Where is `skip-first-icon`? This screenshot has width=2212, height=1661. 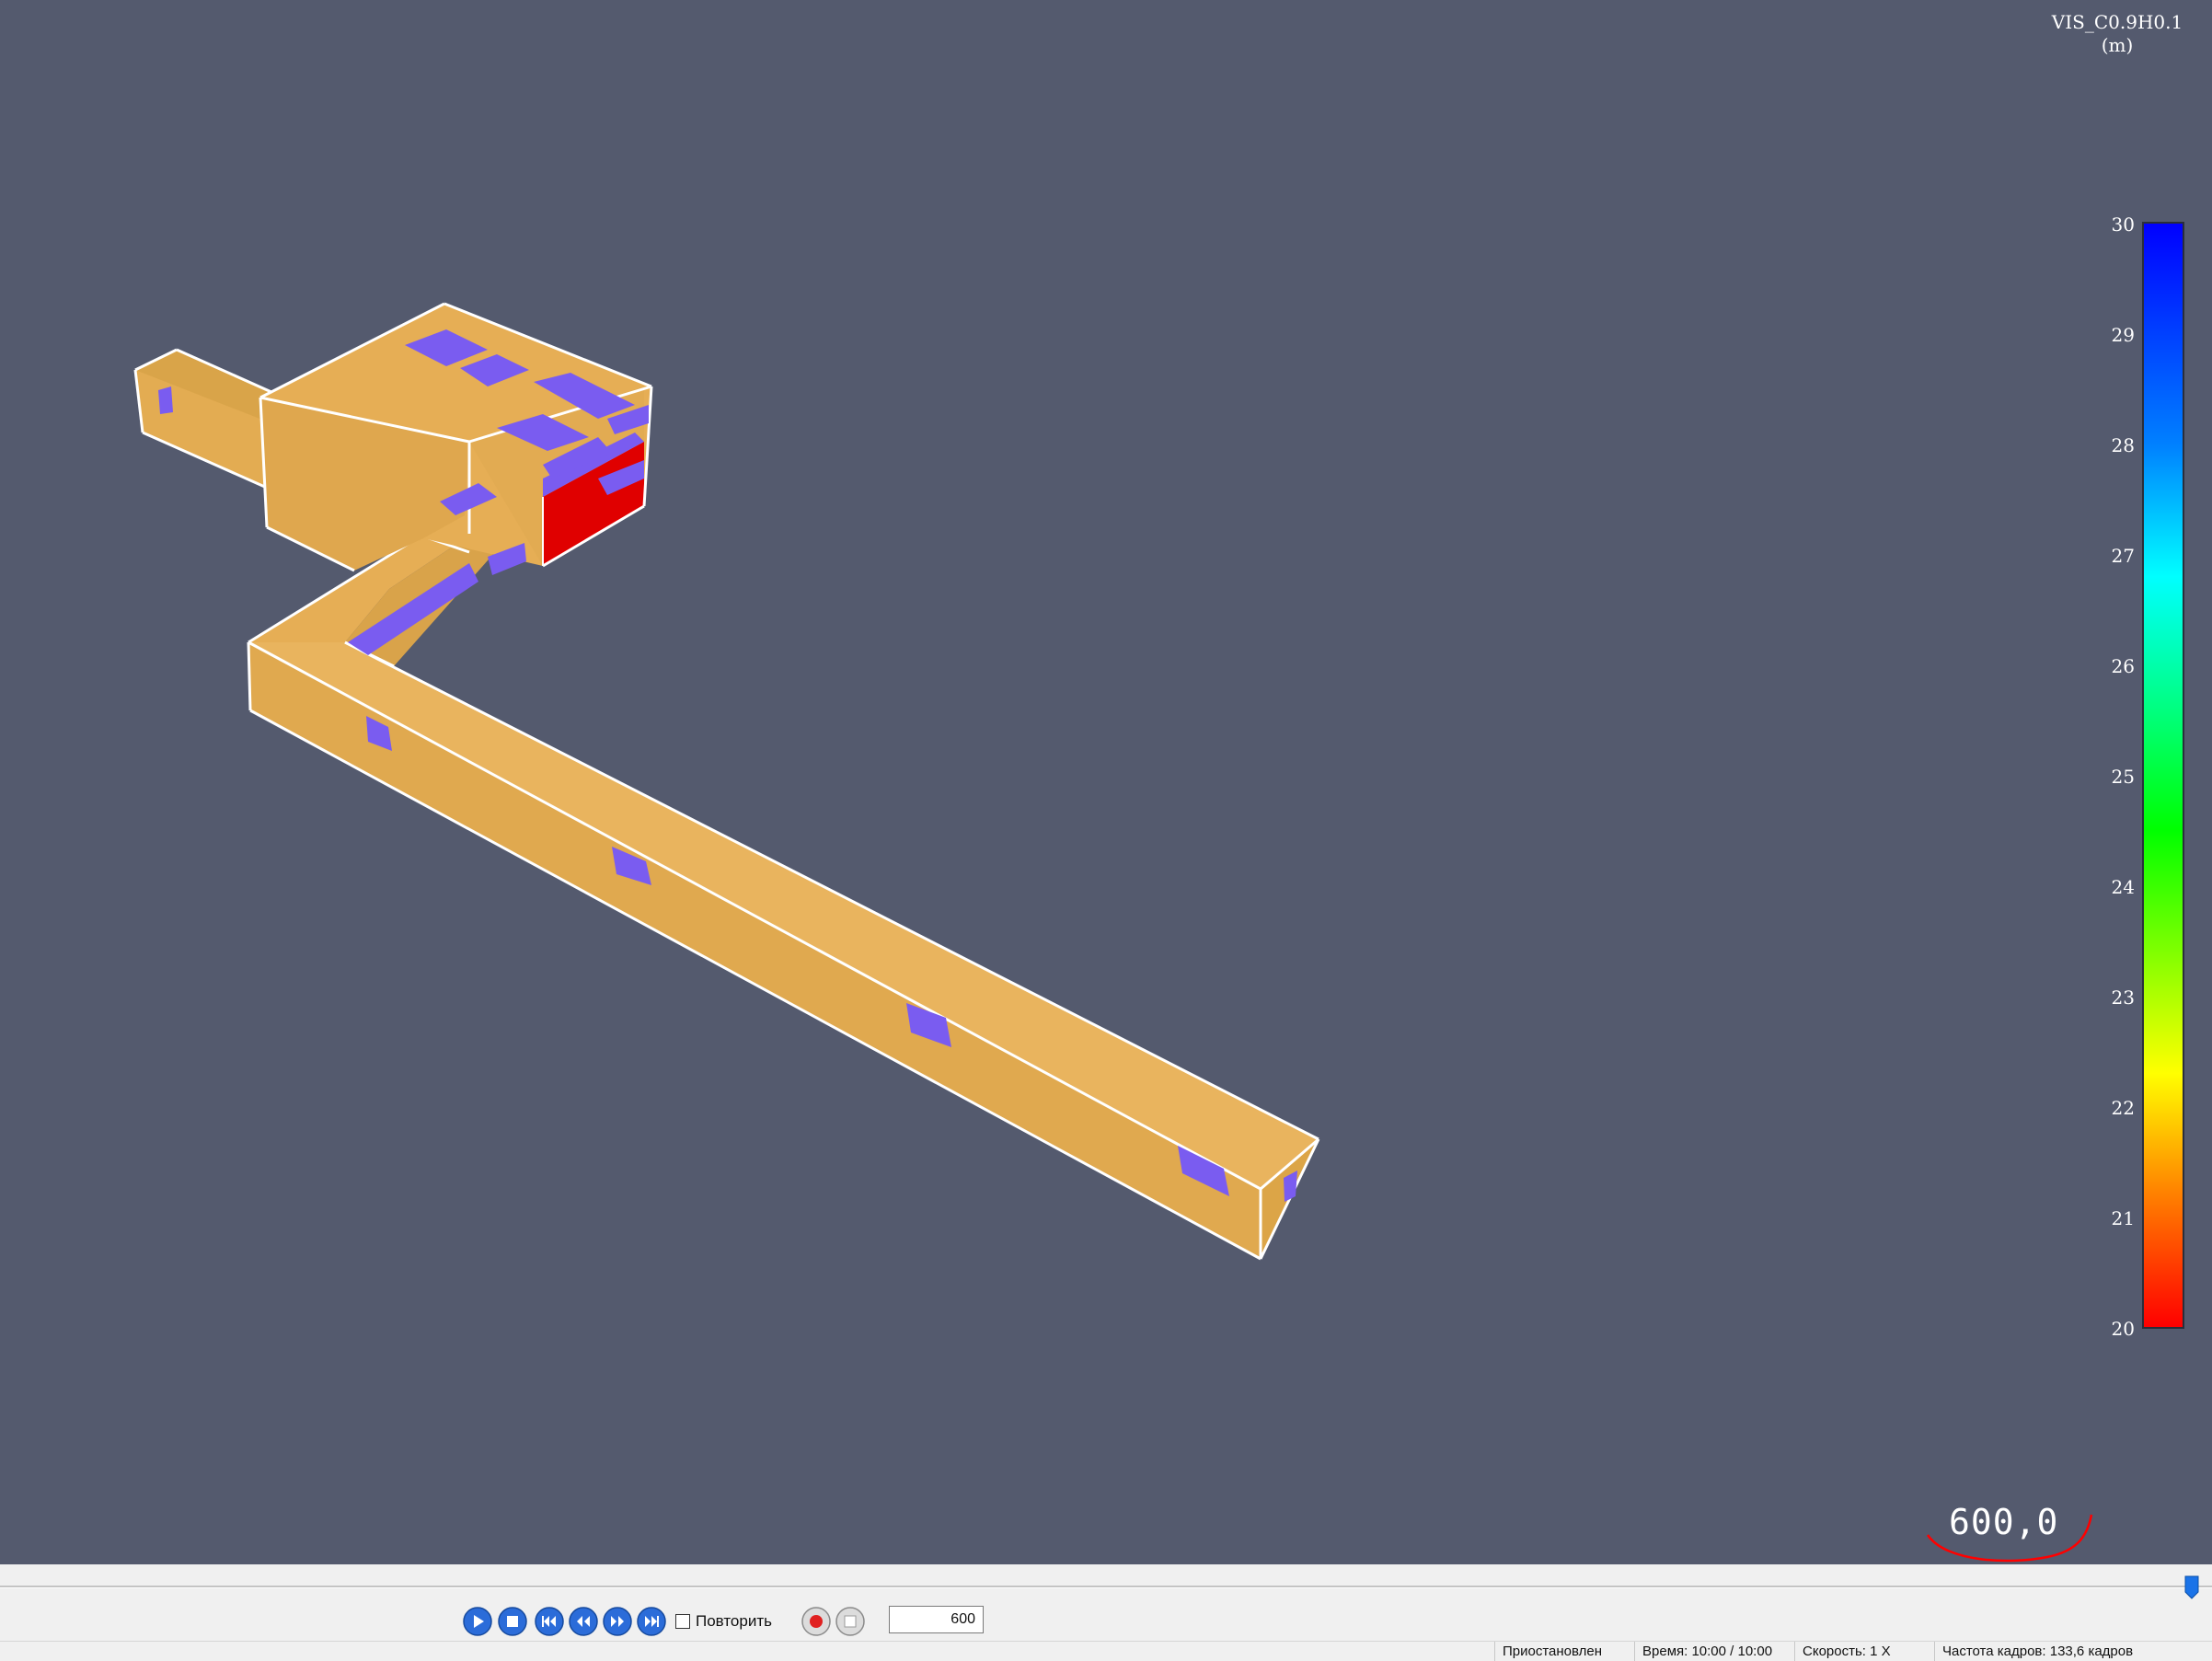
skip-first-icon is located at coordinates (549, 1621).